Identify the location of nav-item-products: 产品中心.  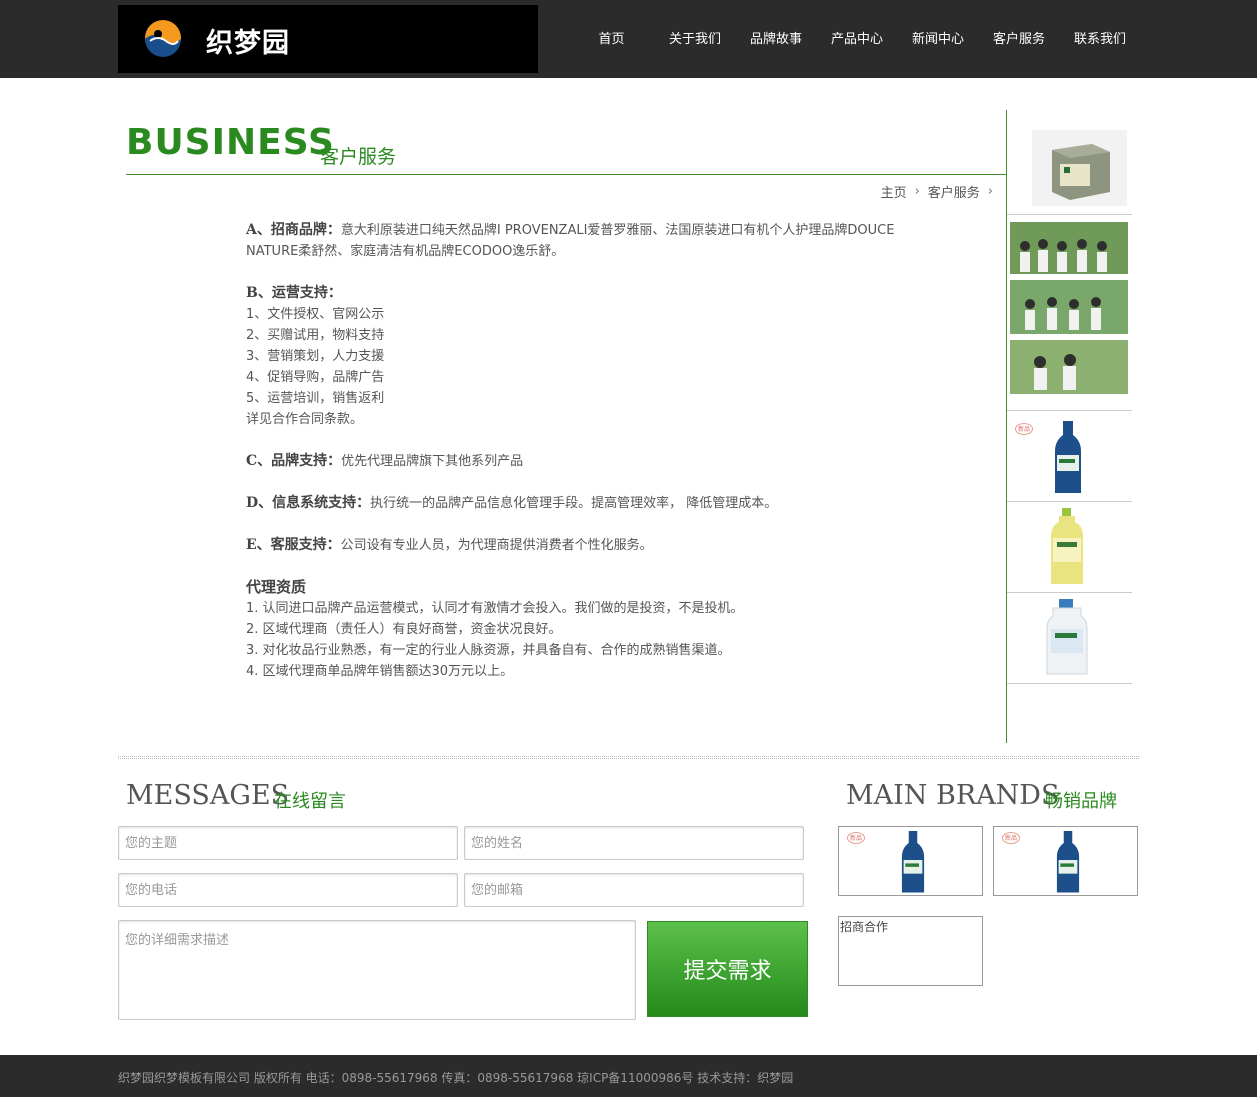
(857, 39).